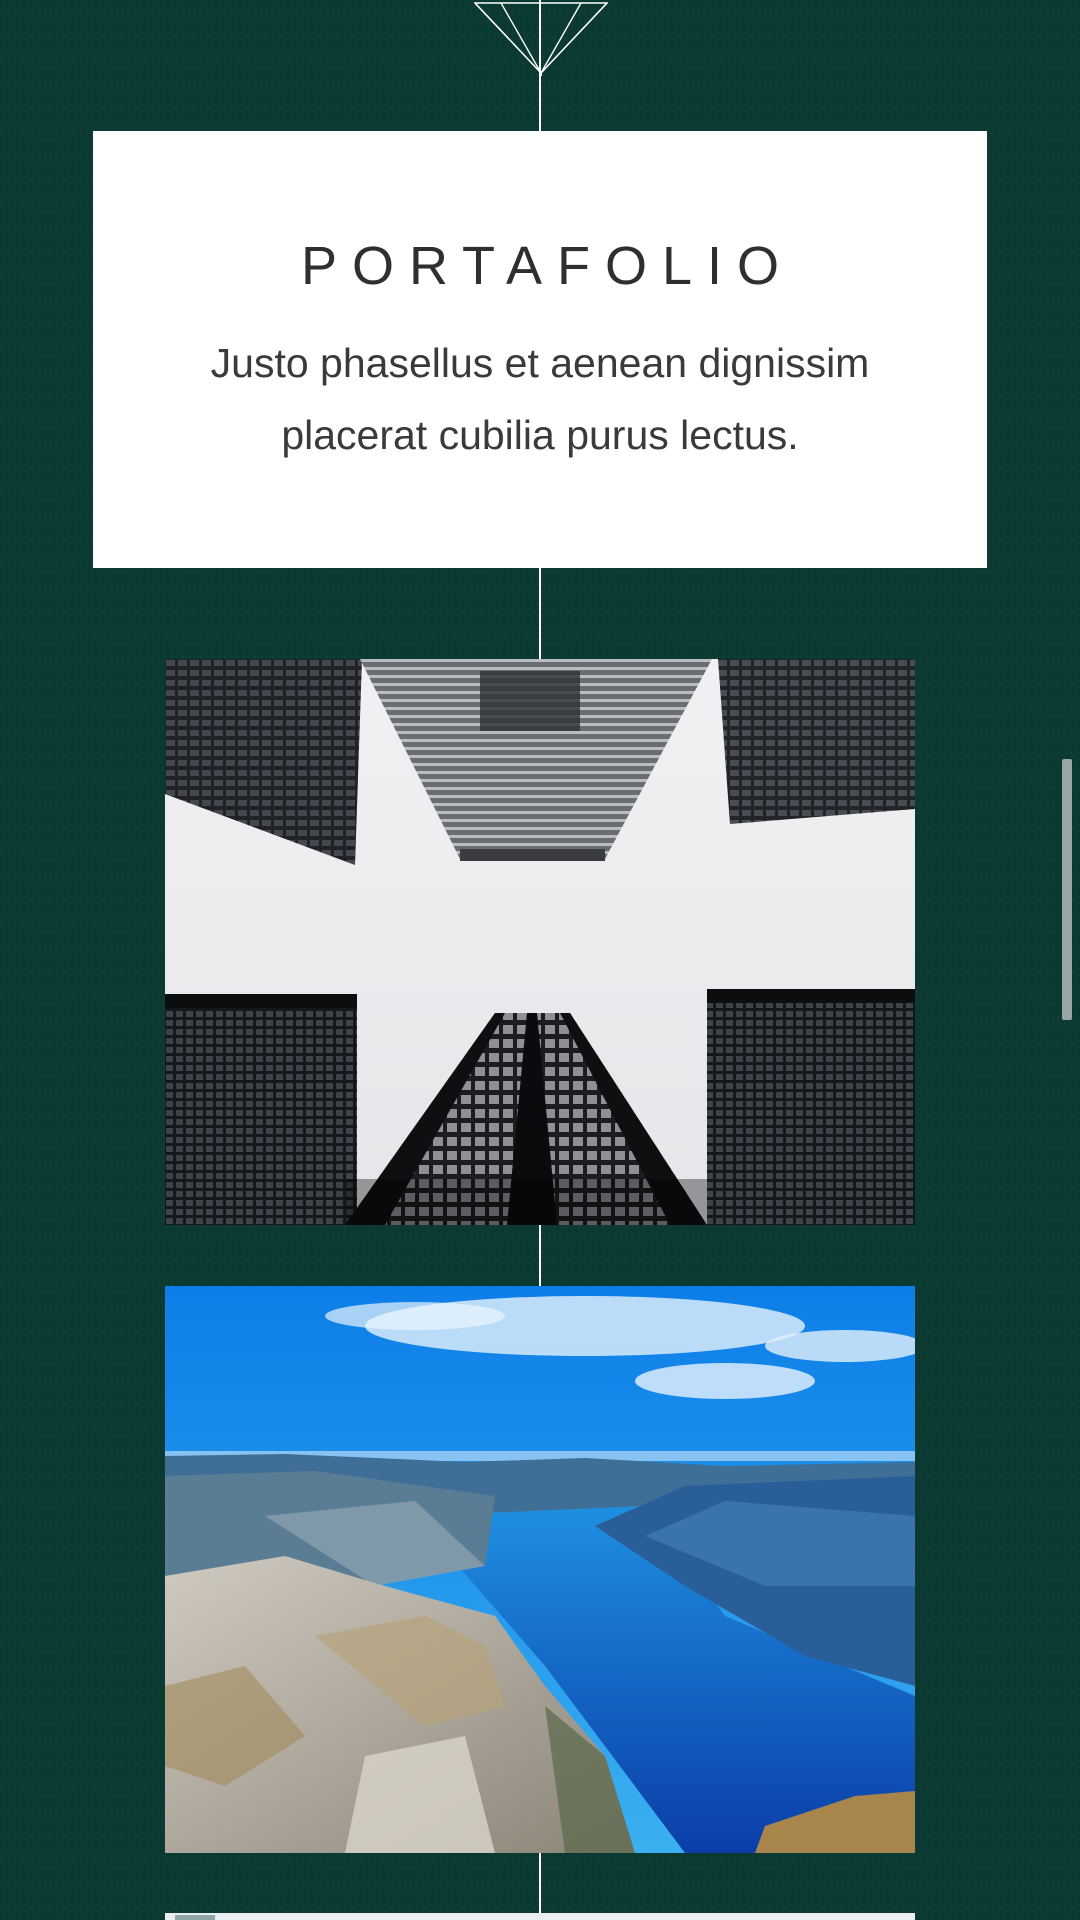 Image resolution: width=1080 pixels, height=1920 pixels. I want to click on scrollbar-thumb, so click(1067, 889).